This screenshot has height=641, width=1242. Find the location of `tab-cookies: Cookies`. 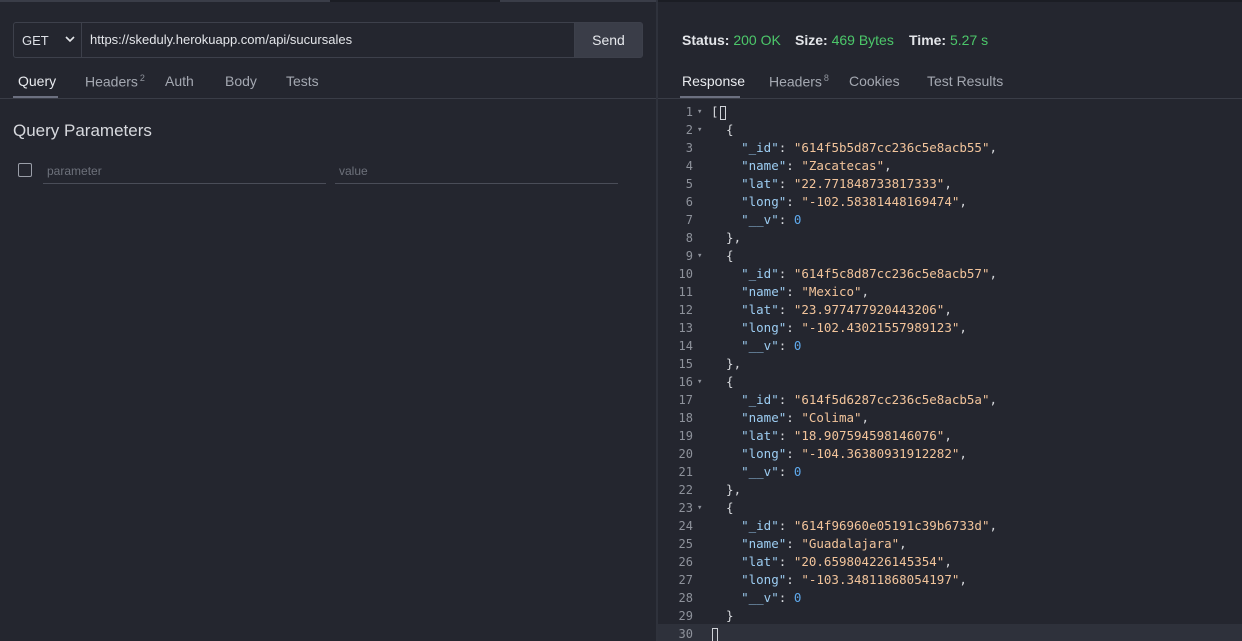

tab-cookies: Cookies is located at coordinates (874, 81).